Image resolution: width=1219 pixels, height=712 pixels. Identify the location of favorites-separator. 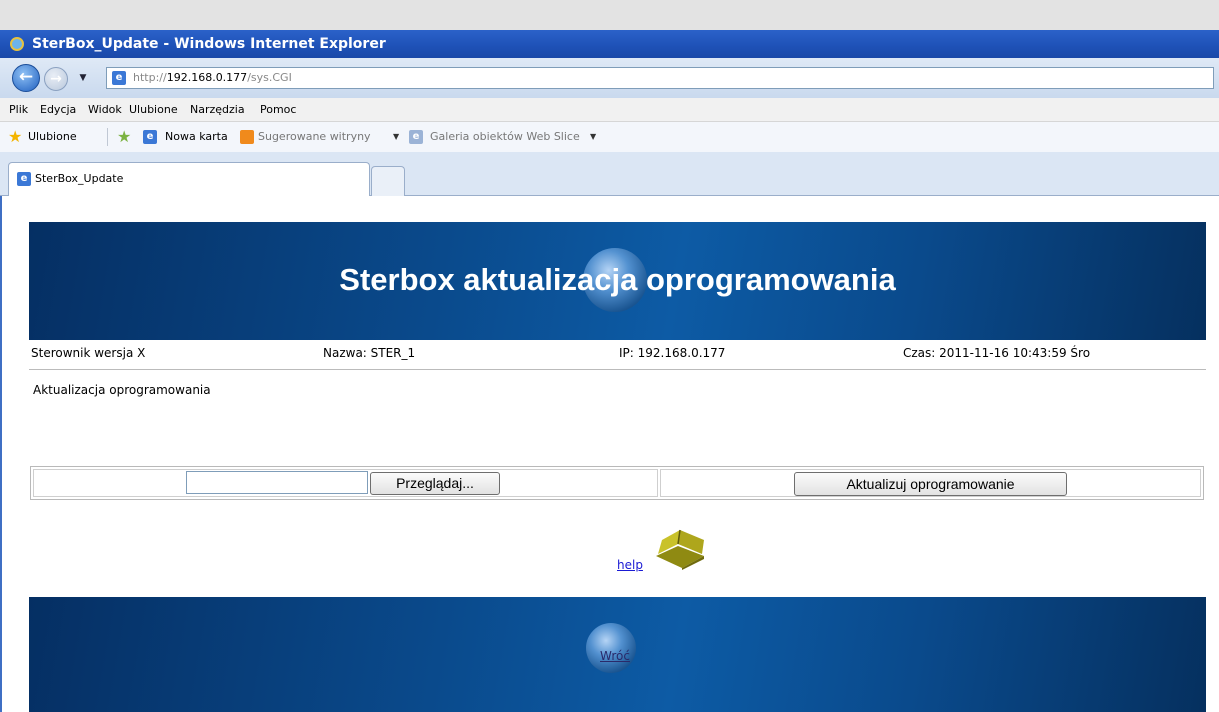
(107, 137).